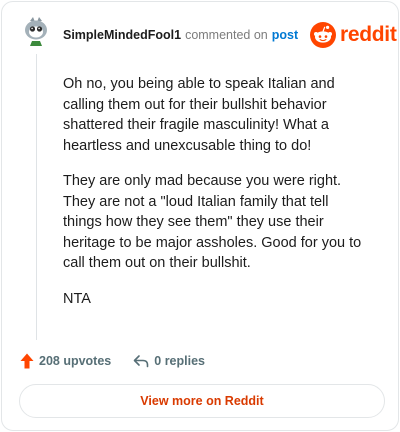 This screenshot has width=400, height=432. I want to click on comment-author: SimpleMindedFool1, so click(122, 35).